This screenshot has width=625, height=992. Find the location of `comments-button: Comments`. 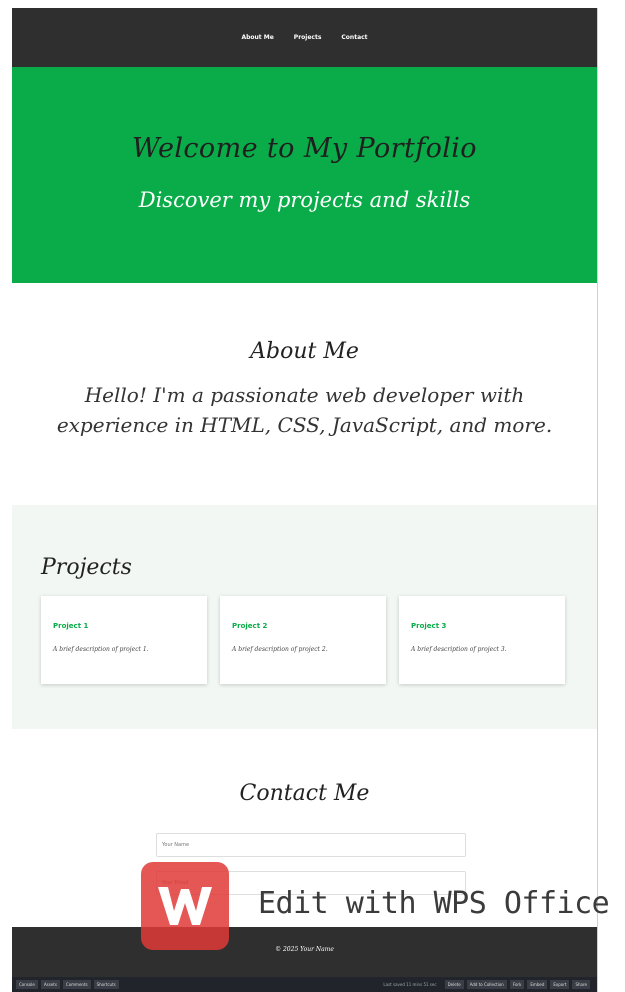

comments-button: Comments is located at coordinates (76, 984).